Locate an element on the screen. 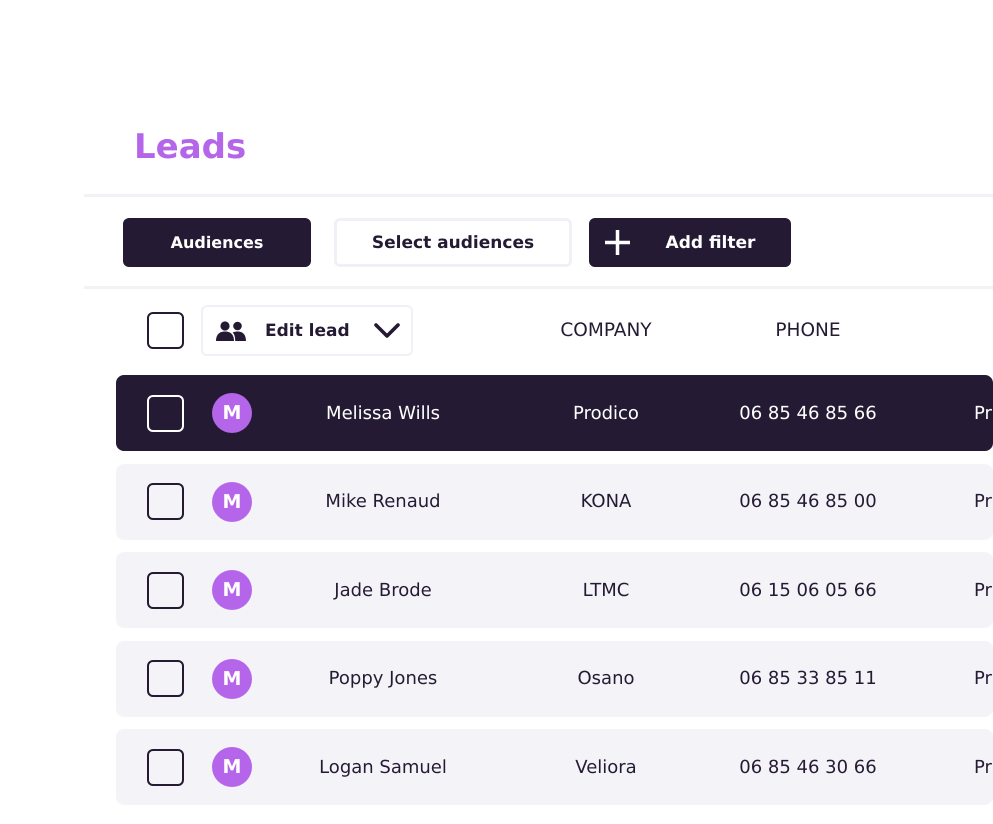  company-cell: Veliora is located at coordinates (606, 767).